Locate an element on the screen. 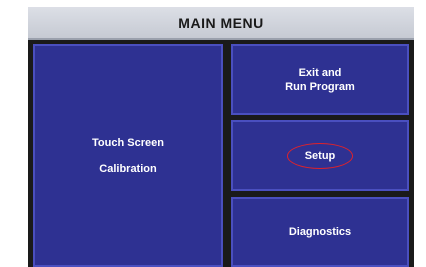  calibration-label-line1: Touch Screen is located at coordinates (128, 142).